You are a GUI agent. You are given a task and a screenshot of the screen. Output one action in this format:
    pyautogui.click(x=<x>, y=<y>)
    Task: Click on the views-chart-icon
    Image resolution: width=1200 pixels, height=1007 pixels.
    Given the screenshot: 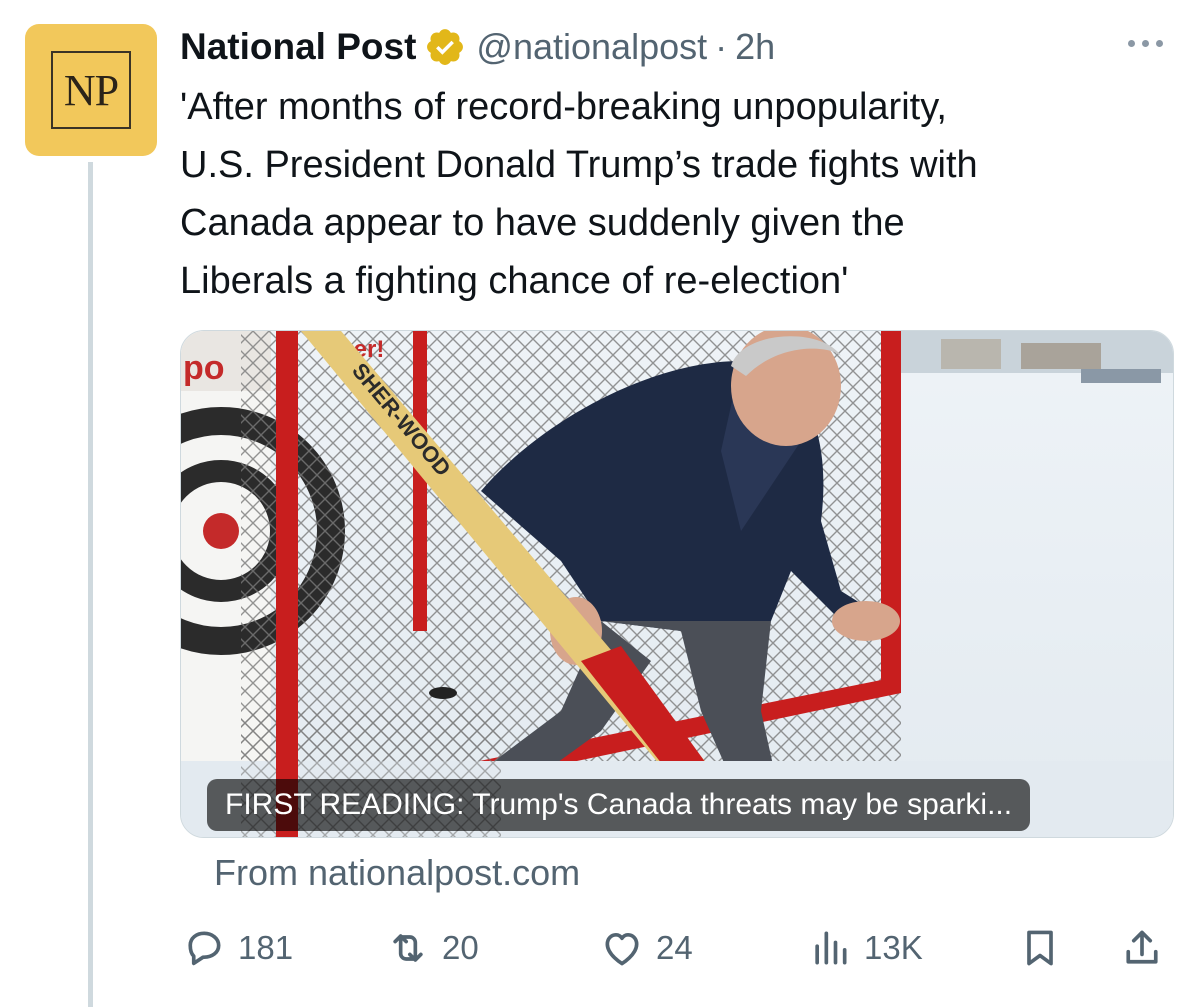 What is the action you would take?
    pyautogui.click(x=831, y=948)
    